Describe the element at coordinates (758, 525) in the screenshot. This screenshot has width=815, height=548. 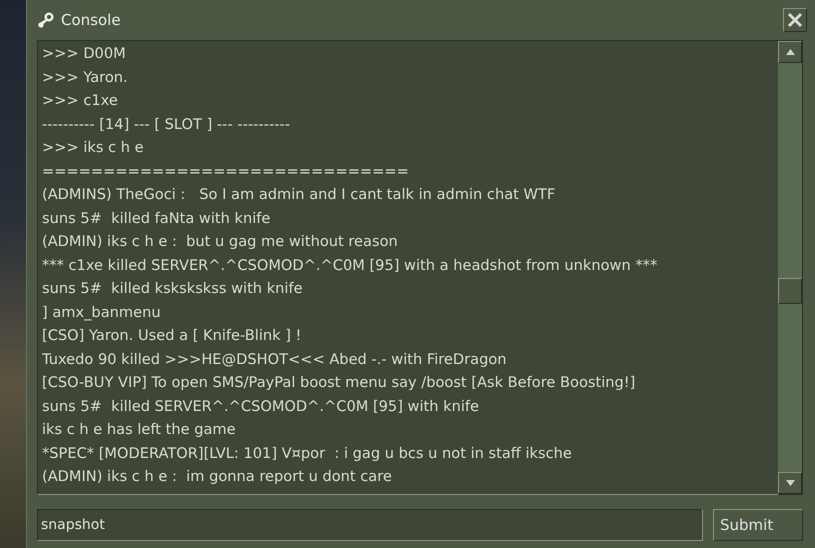
I see `submit-button: Submit` at that location.